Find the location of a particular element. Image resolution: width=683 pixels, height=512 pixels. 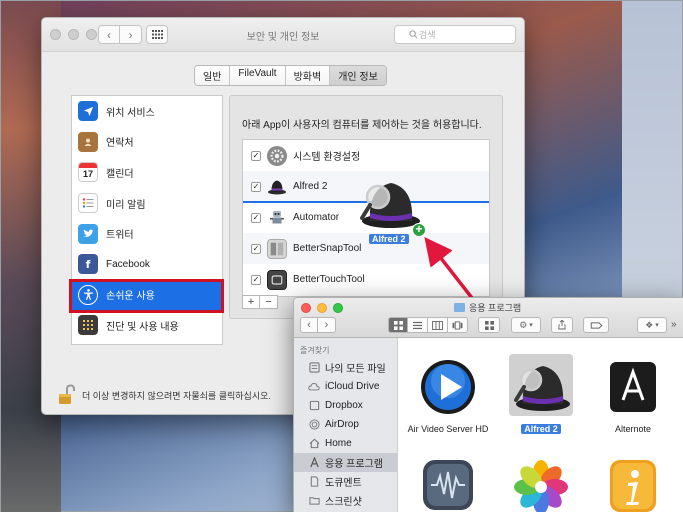

finder-back-button: ‹ is located at coordinates (309, 325).